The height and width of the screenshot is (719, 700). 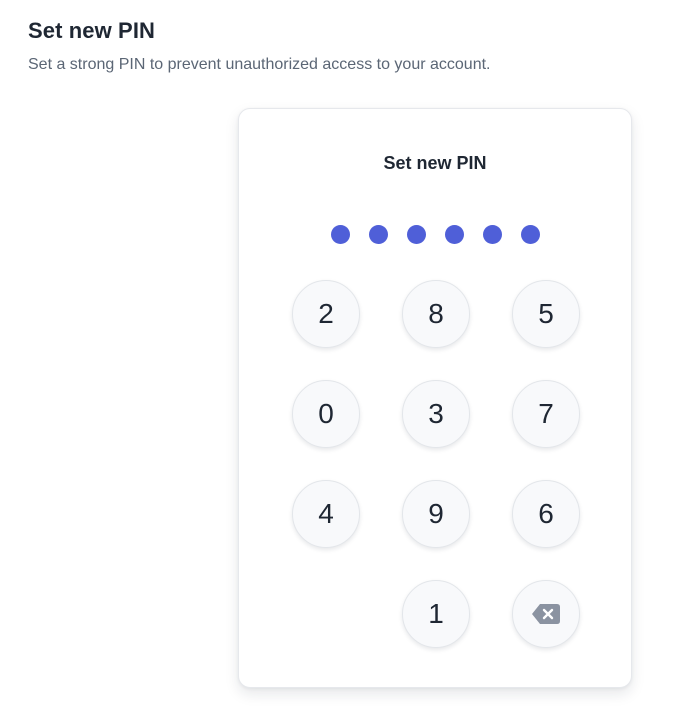 What do you see at coordinates (546, 314) in the screenshot?
I see `key-5: 5` at bounding box center [546, 314].